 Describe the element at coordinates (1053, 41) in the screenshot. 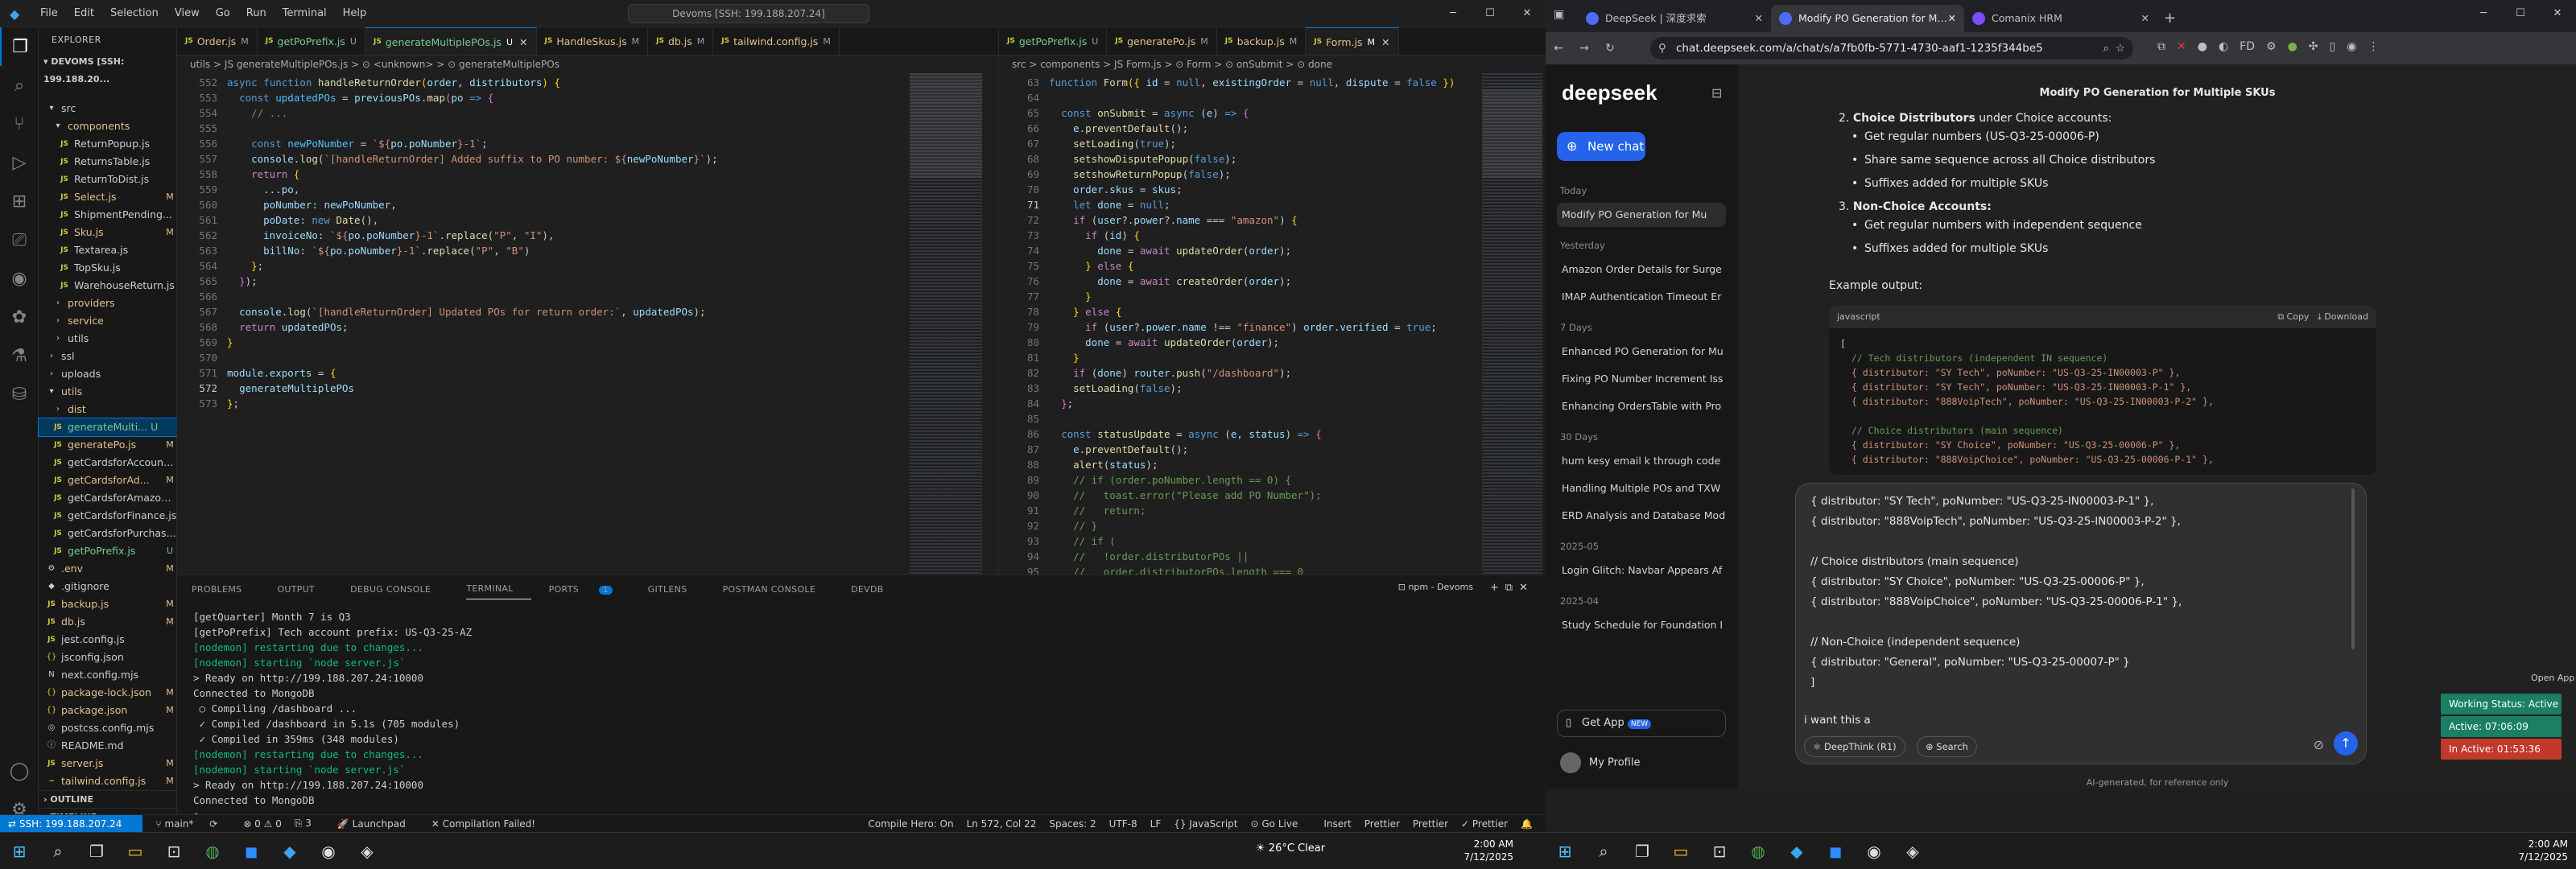

I see `editor-tab: JS getPoPrefix.js U` at that location.